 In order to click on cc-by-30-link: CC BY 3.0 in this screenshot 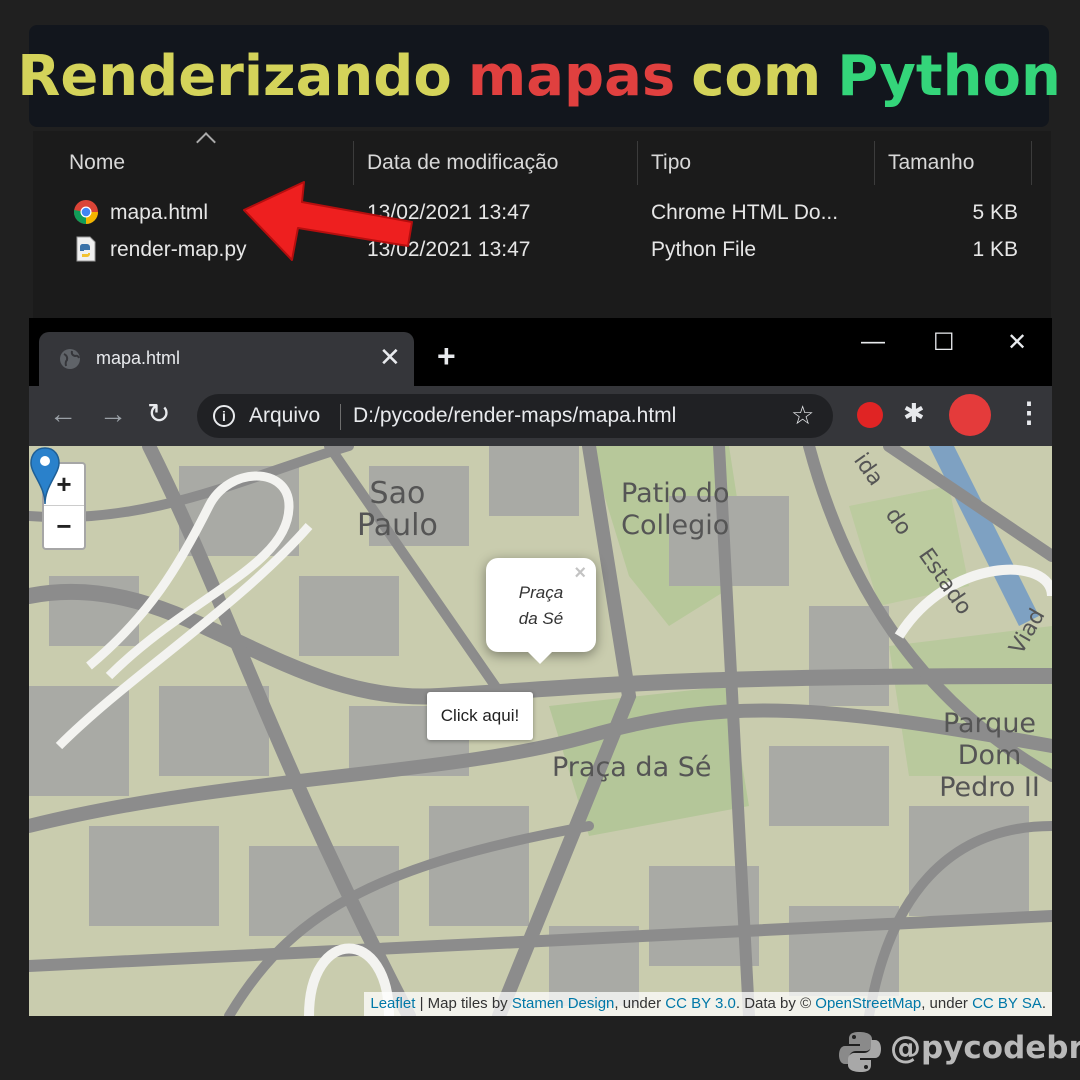, I will do `click(700, 1003)`.